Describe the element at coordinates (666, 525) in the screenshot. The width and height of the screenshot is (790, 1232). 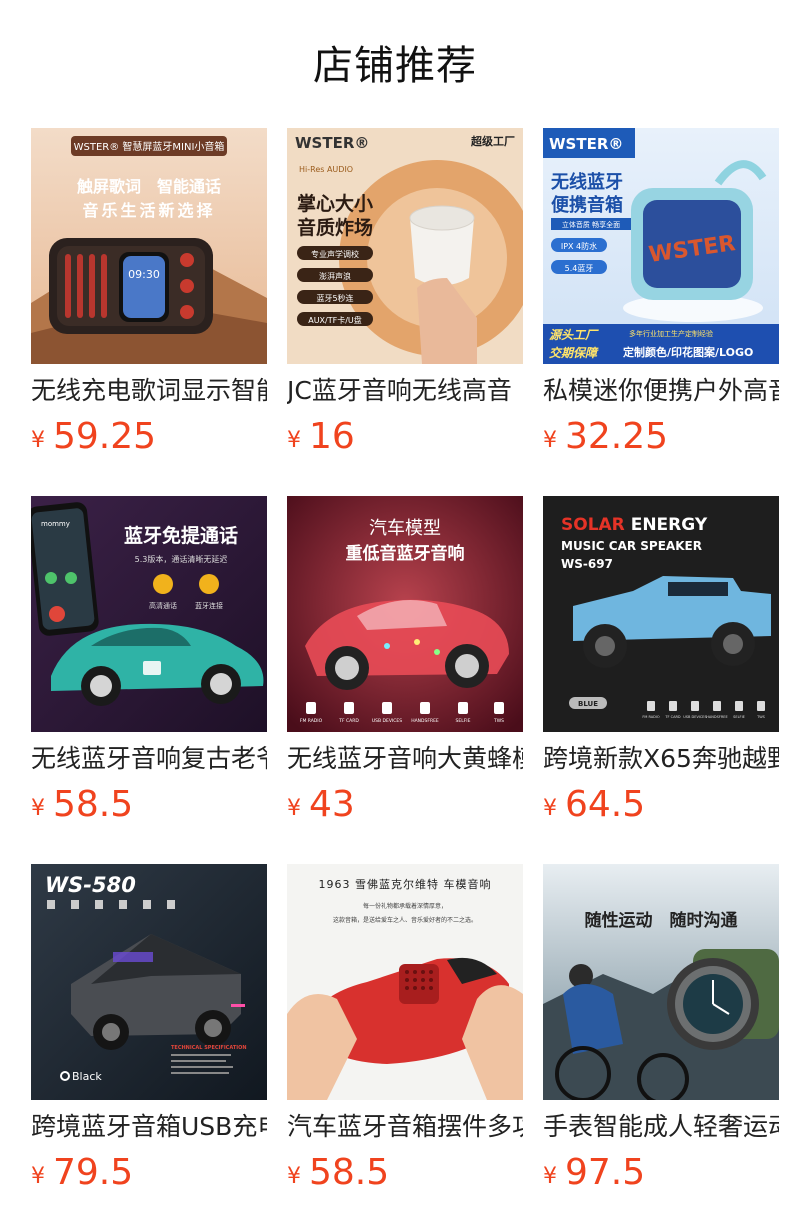
I see `image-headline-white: ENERGY` at that location.